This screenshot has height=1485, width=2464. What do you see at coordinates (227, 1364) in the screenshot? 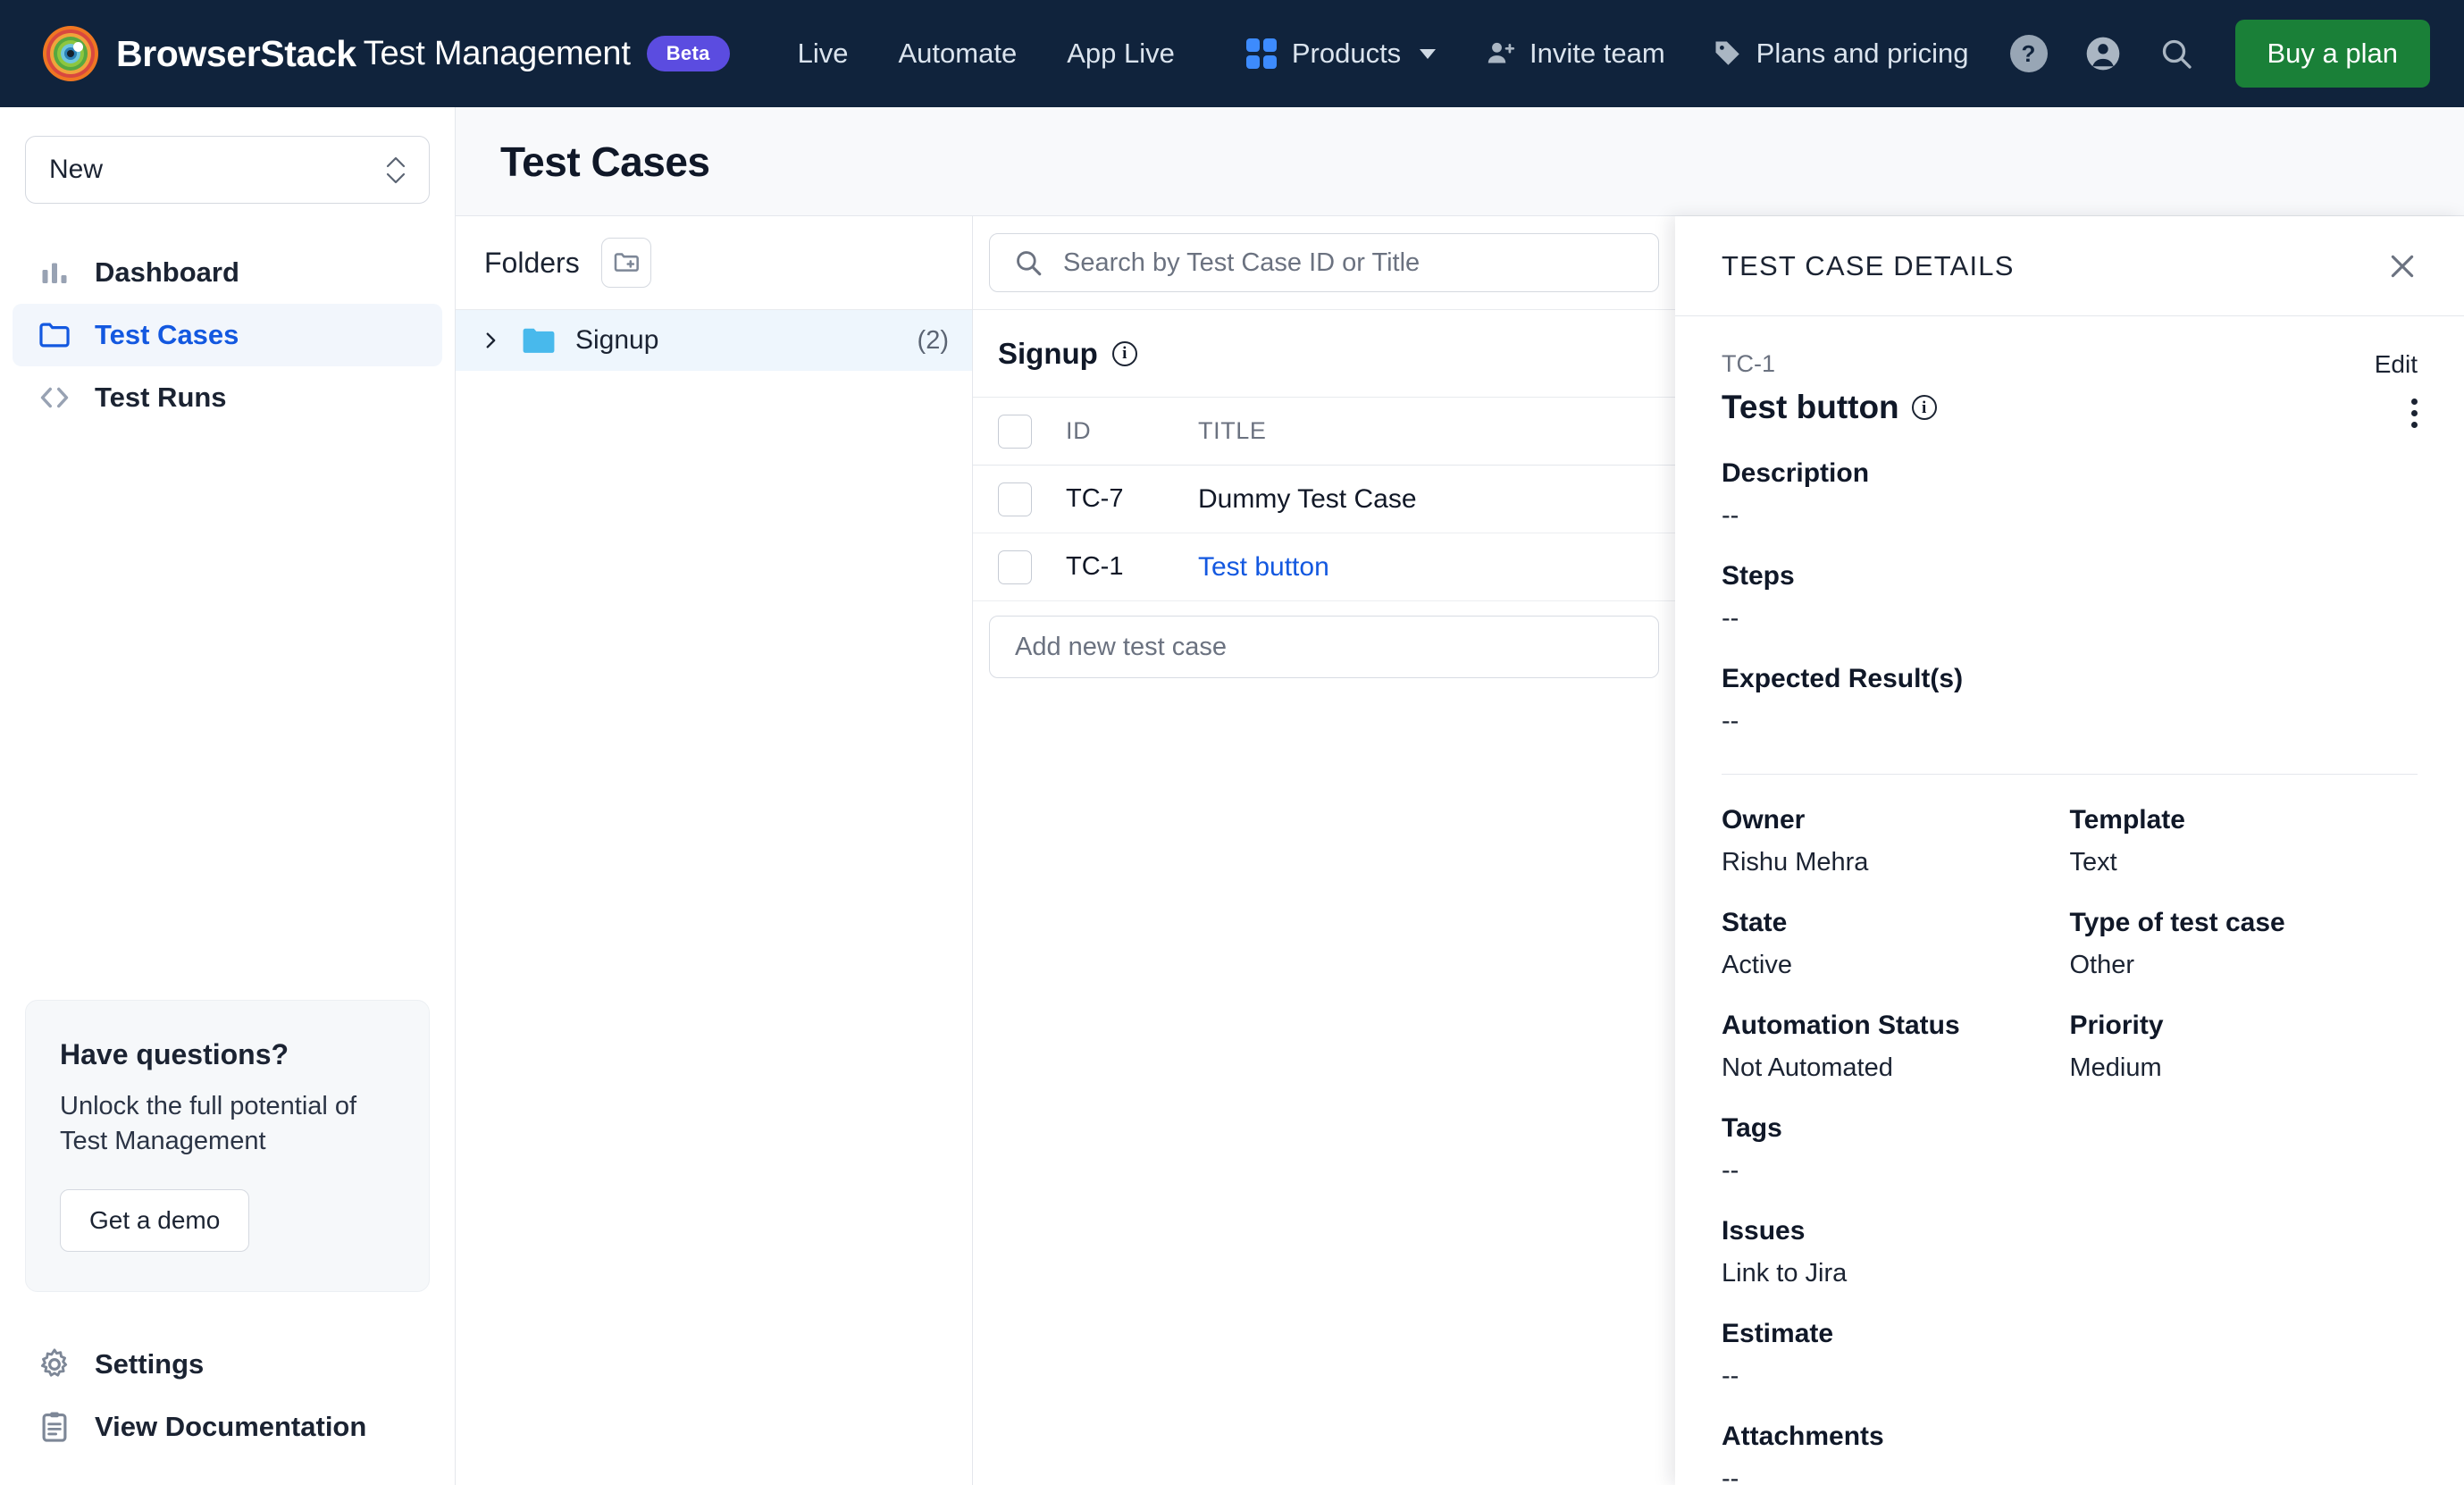
I see `sidebar-item-settings: Settings` at bounding box center [227, 1364].